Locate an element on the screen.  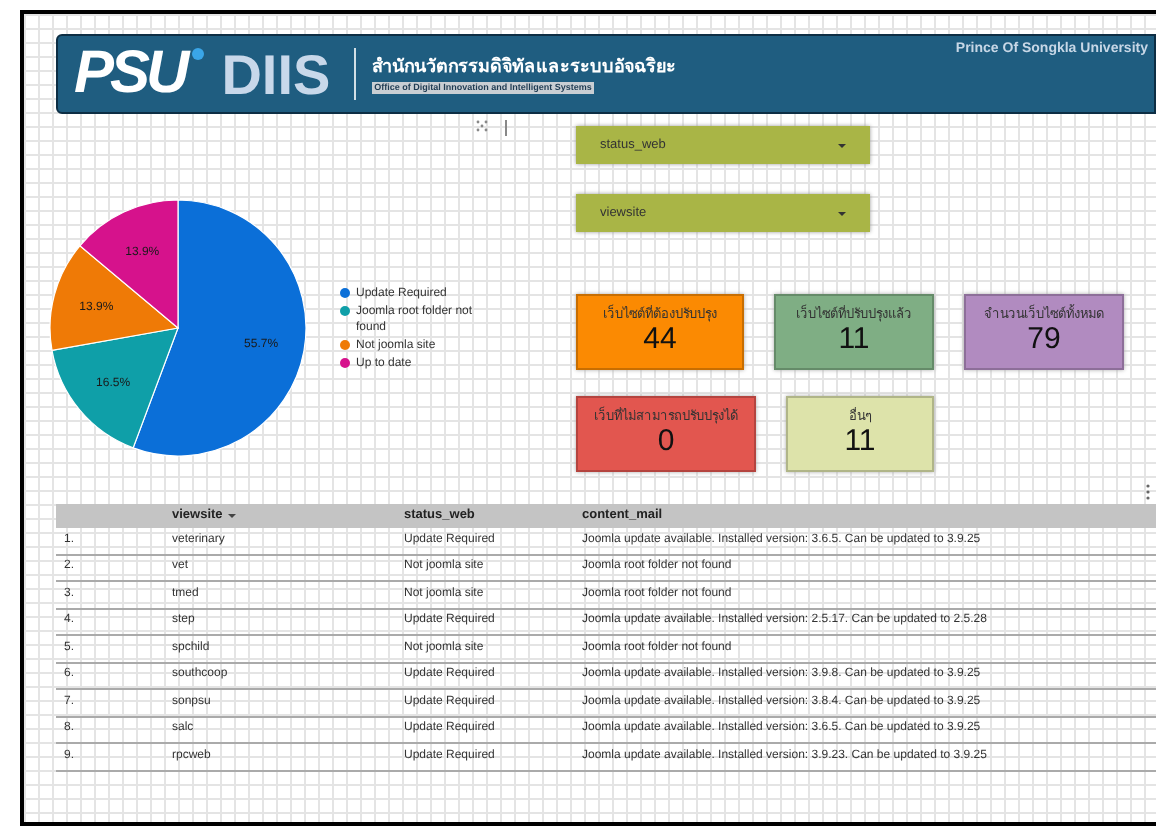
scorecard-value: 44 is located at coordinates (660, 340).